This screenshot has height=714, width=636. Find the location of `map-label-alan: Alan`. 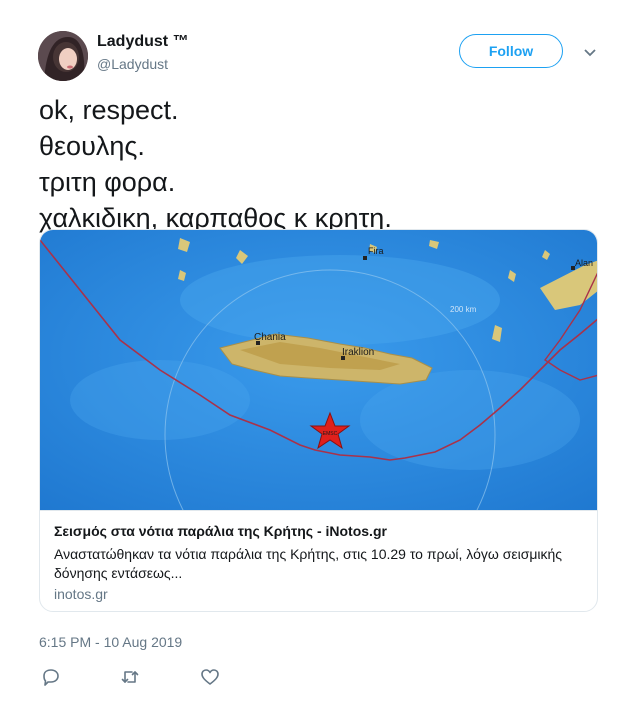

map-label-alan: Alan is located at coordinates (584, 263).